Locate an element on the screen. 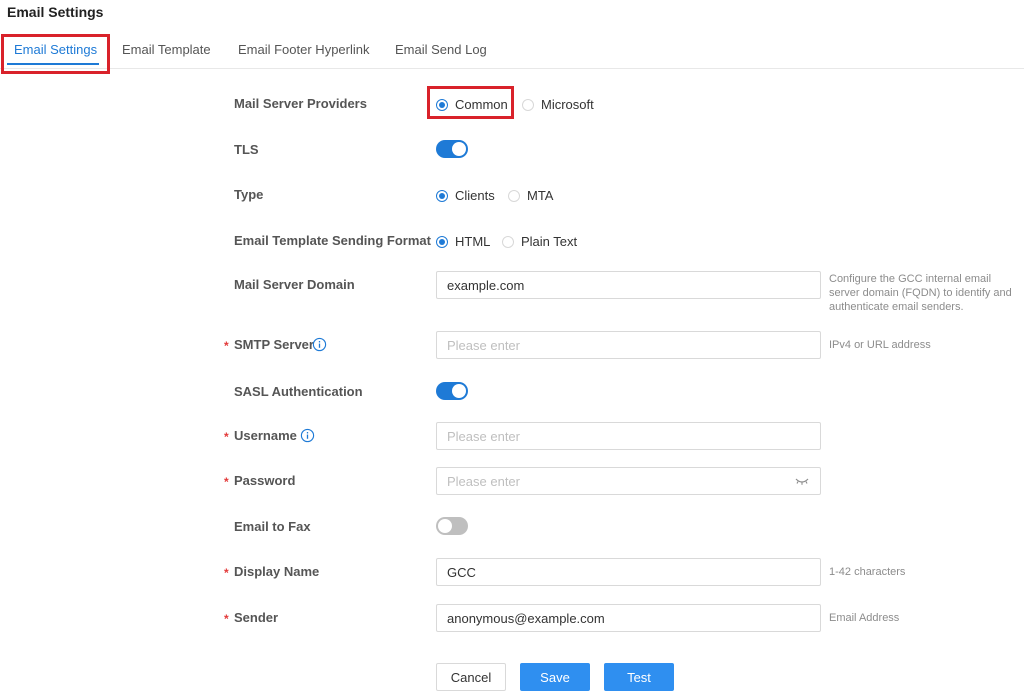 The image size is (1024, 694). mail-server-domain-label: Mail Server Domain is located at coordinates (294, 284).